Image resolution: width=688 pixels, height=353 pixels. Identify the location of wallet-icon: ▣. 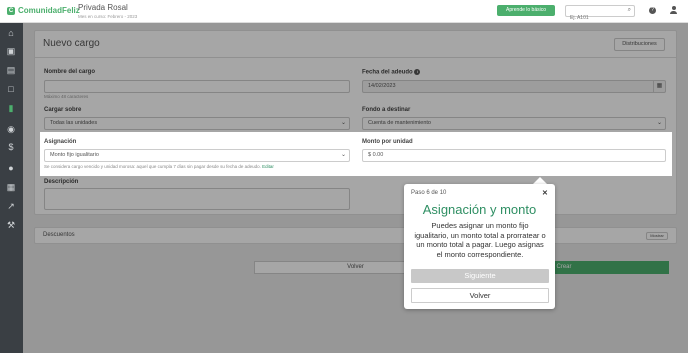
(11, 51).